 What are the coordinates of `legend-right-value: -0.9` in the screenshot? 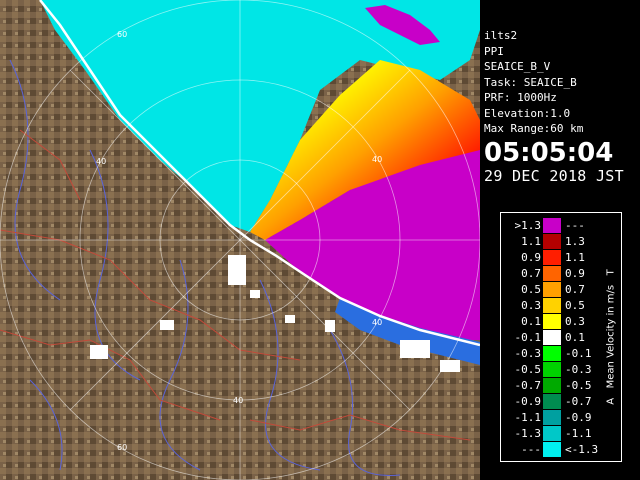 It's located at (578, 417).